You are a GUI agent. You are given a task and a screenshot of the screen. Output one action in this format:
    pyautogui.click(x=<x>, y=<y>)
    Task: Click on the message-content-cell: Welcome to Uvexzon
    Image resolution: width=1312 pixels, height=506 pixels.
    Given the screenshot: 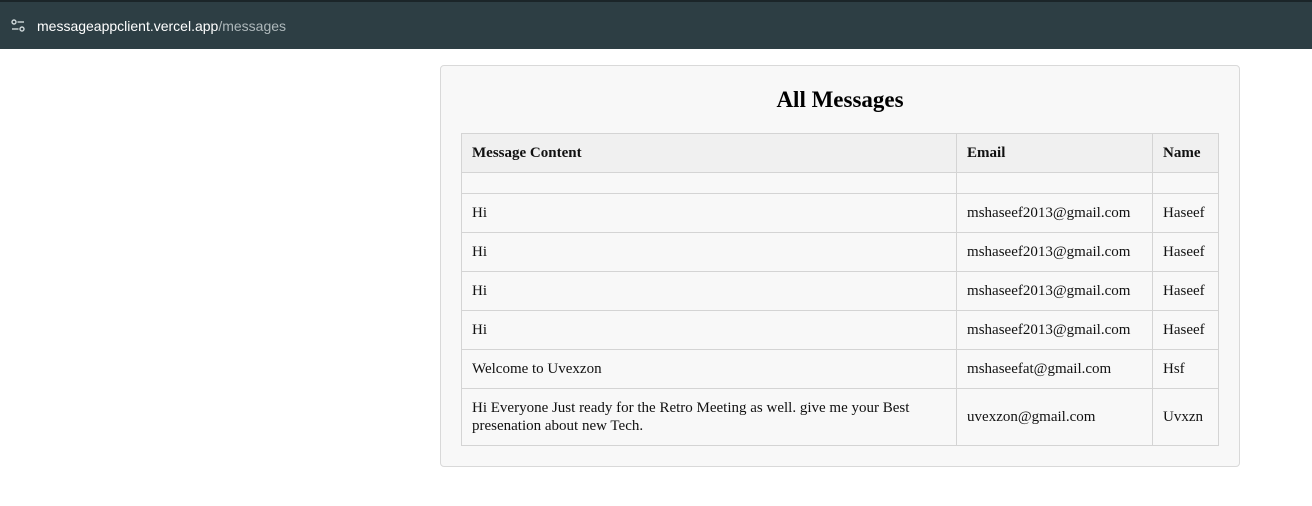 What is the action you would take?
    pyautogui.click(x=709, y=369)
    